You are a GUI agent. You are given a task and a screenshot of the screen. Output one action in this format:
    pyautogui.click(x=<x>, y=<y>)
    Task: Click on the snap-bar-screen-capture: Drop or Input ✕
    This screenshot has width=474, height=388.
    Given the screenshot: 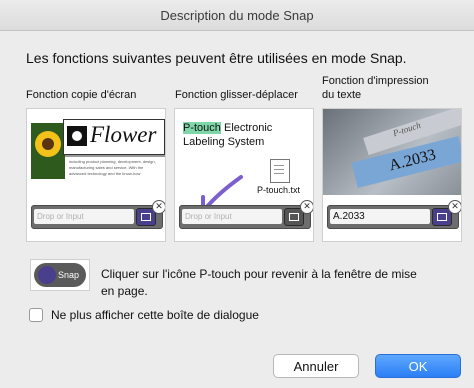 What is the action you would take?
    pyautogui.click(x=98, y=214)
    